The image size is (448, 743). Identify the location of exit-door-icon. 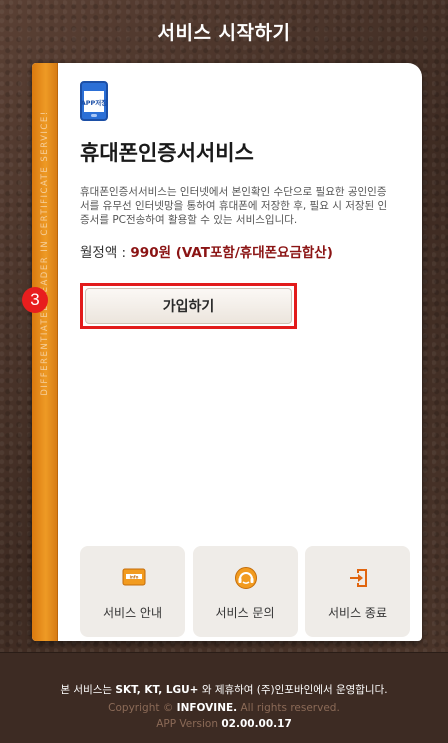
(358, 577).